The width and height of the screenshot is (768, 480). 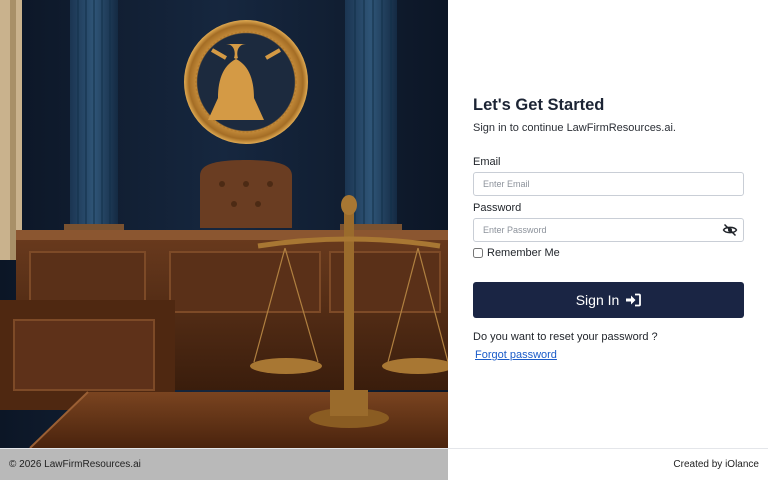 I want to click on credit-text: Created by iOlance, so click(x=716, y=464).